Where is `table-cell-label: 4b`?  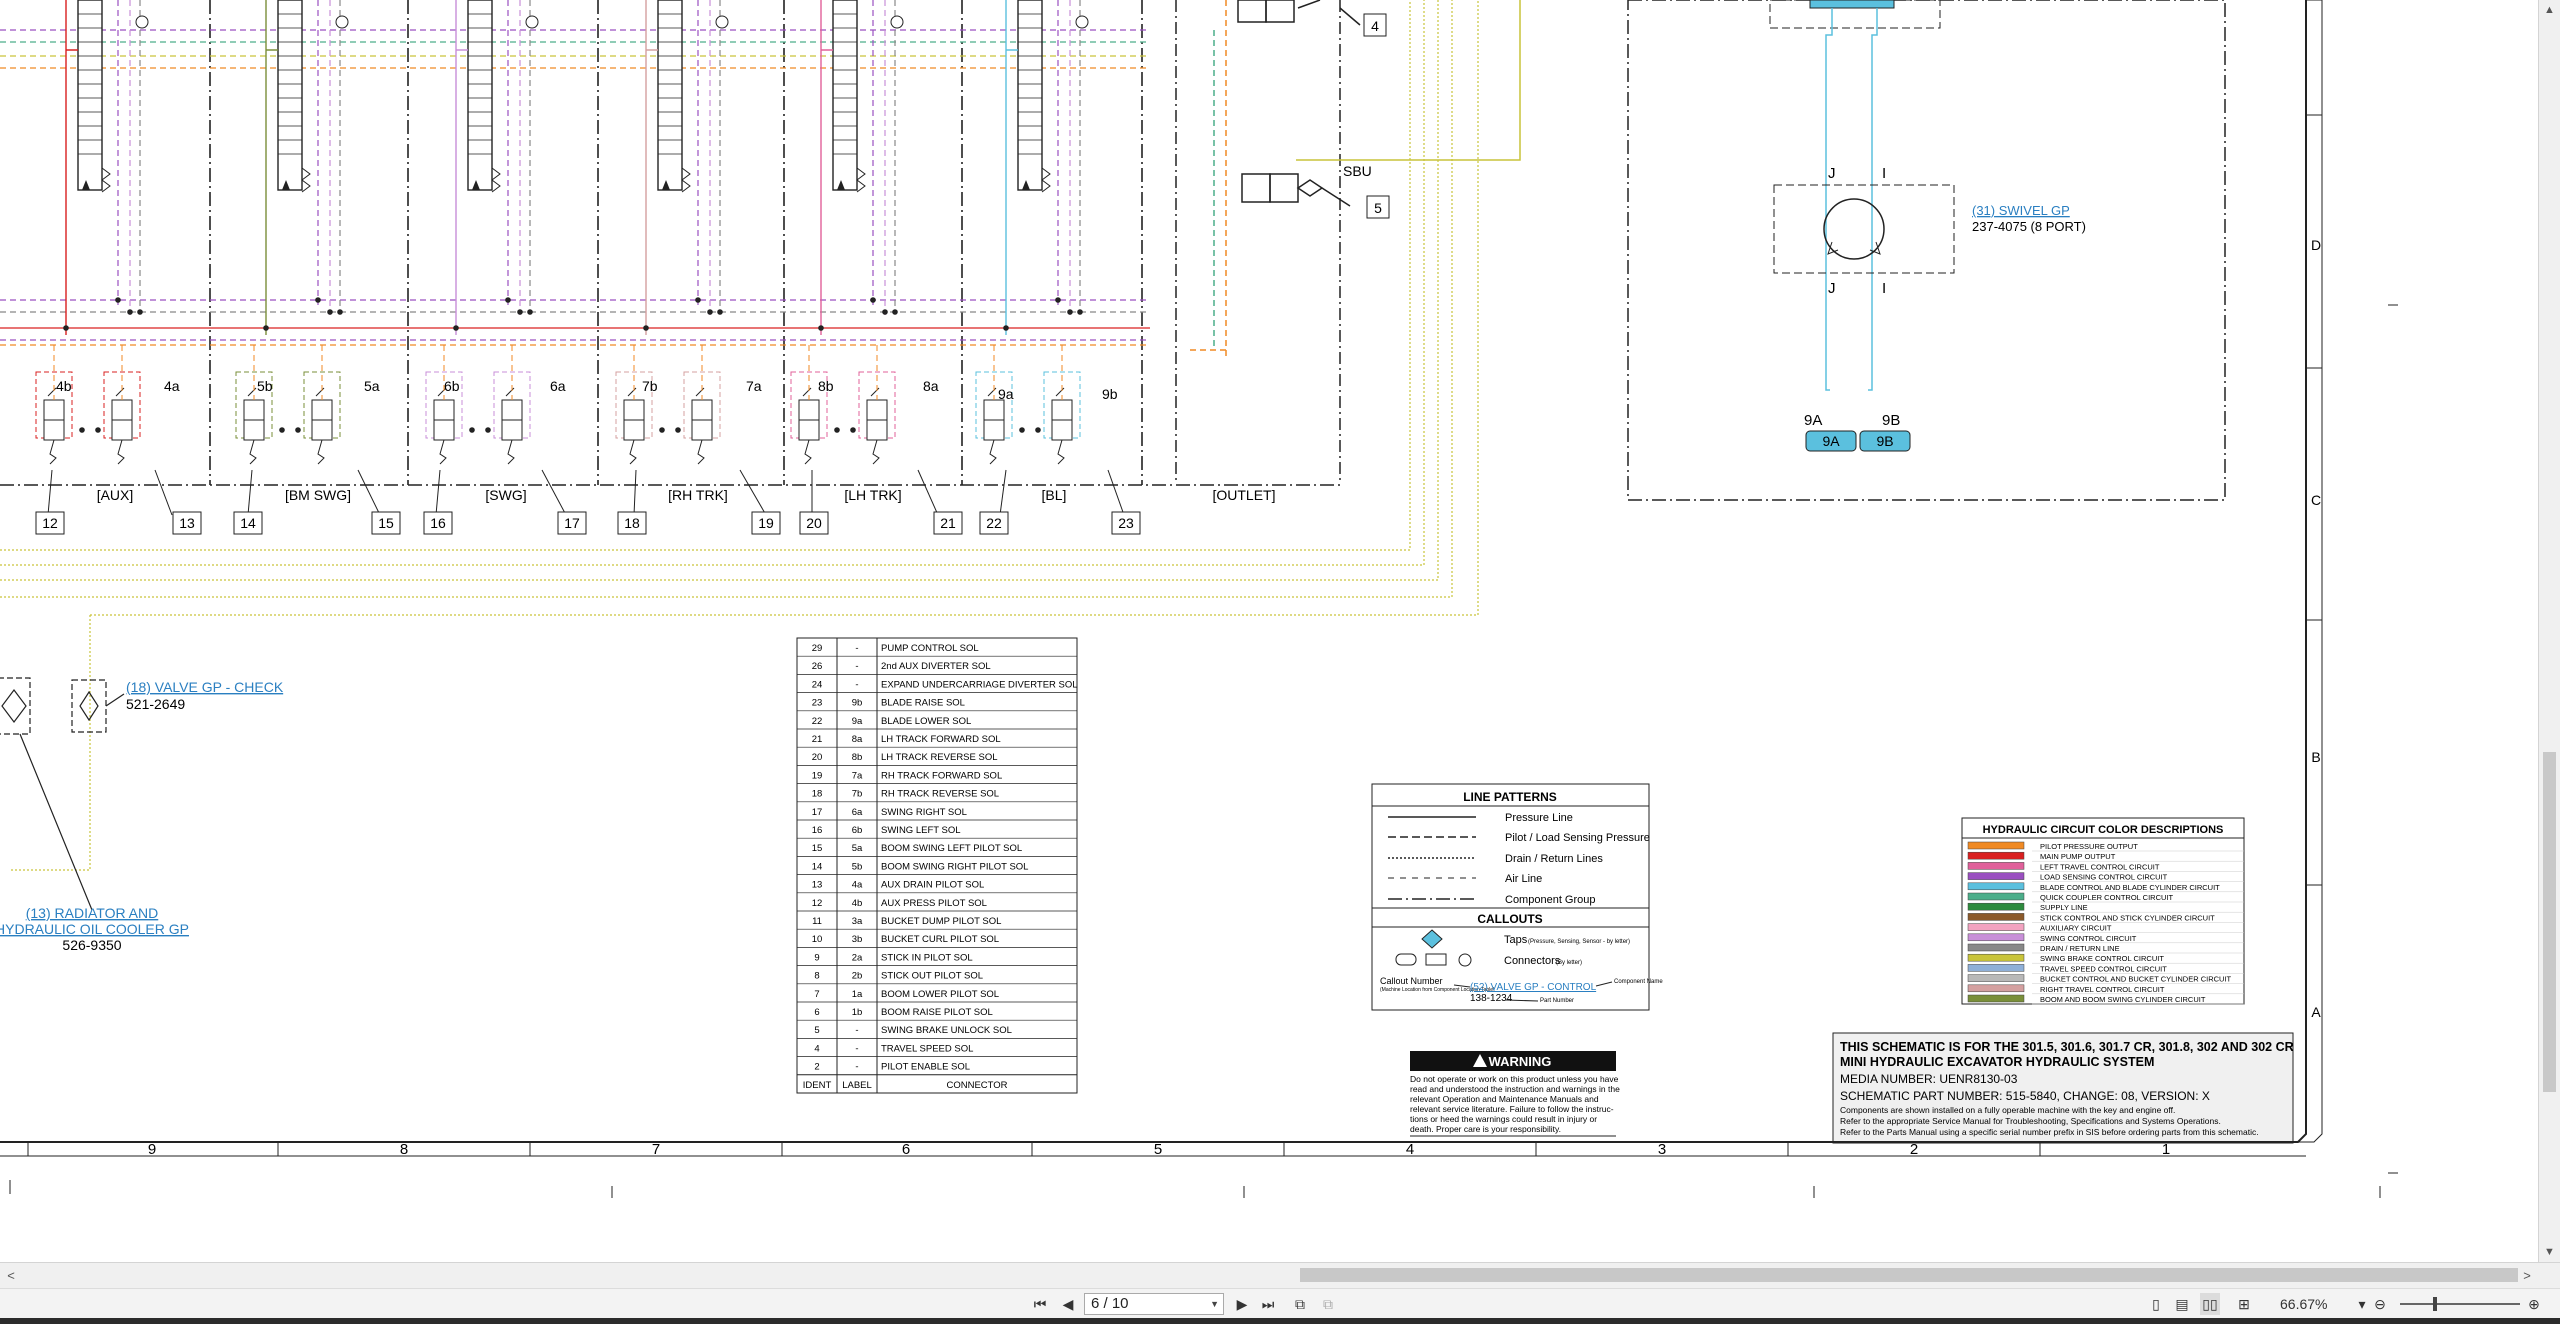 table-cell-label: 4b is located at coordinates (857, 903).